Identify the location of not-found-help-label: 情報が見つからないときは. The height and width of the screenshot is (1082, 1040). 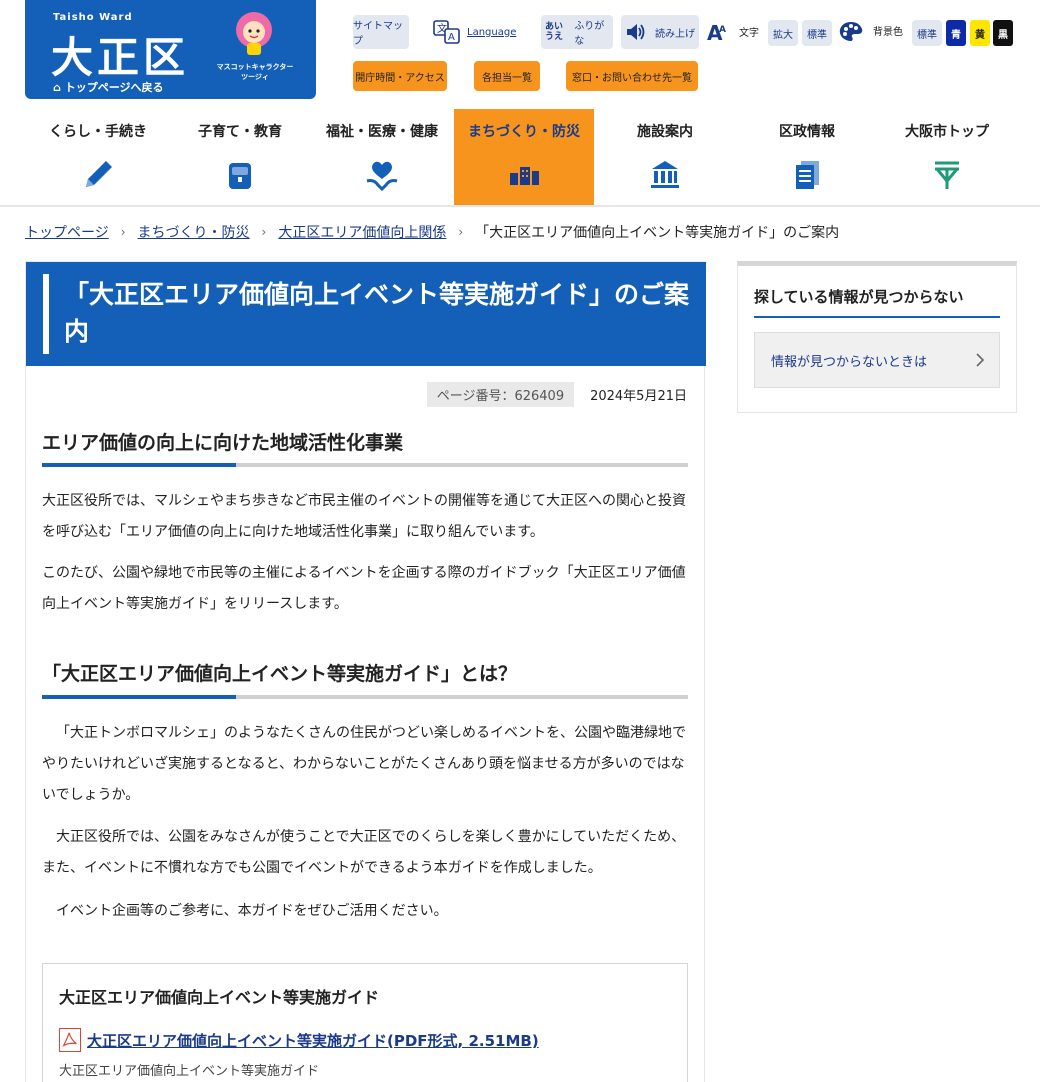
(849, 362).